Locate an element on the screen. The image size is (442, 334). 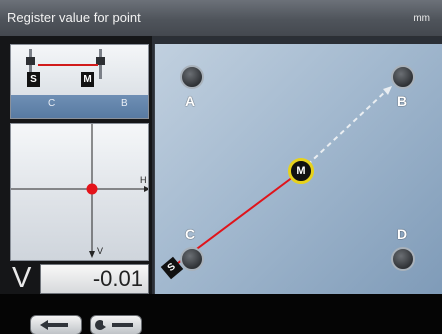
point-a-label: A is located at coordinates (190, 101).